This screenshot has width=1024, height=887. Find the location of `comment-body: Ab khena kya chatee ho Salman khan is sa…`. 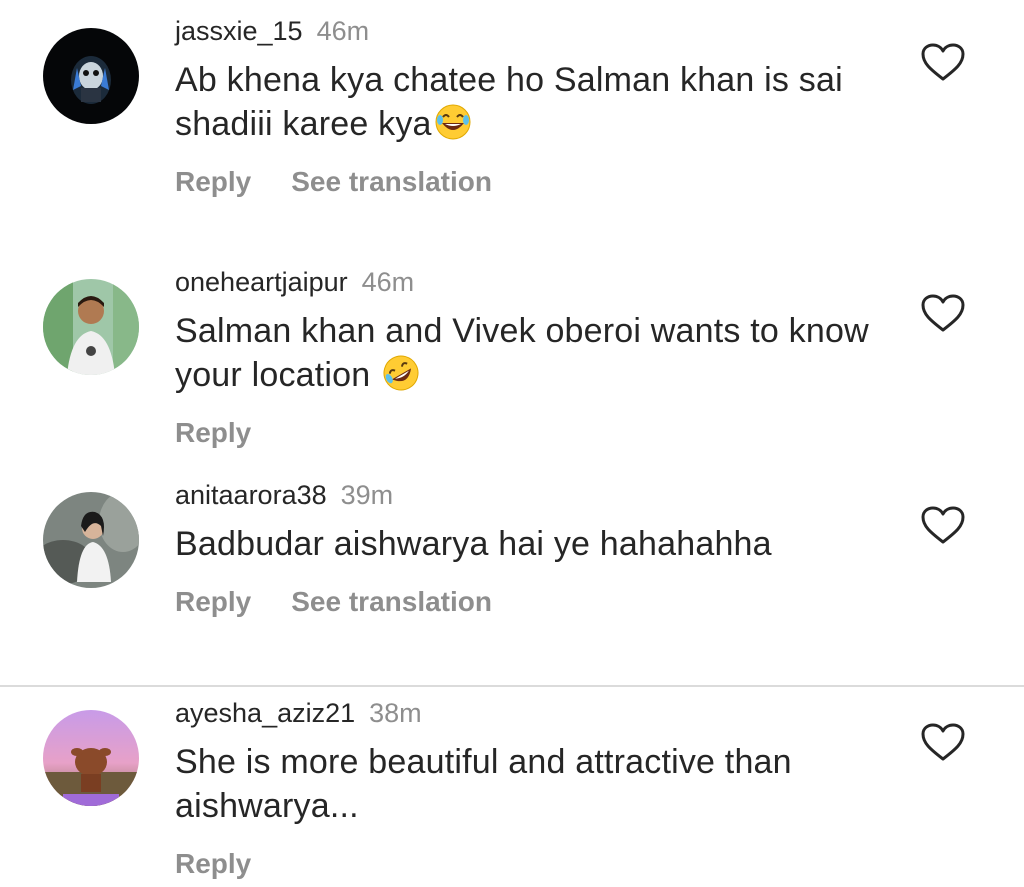

comment-body: Ab khena kya chatee ho Salman khan is sa… is located at coordinates (509, 102).